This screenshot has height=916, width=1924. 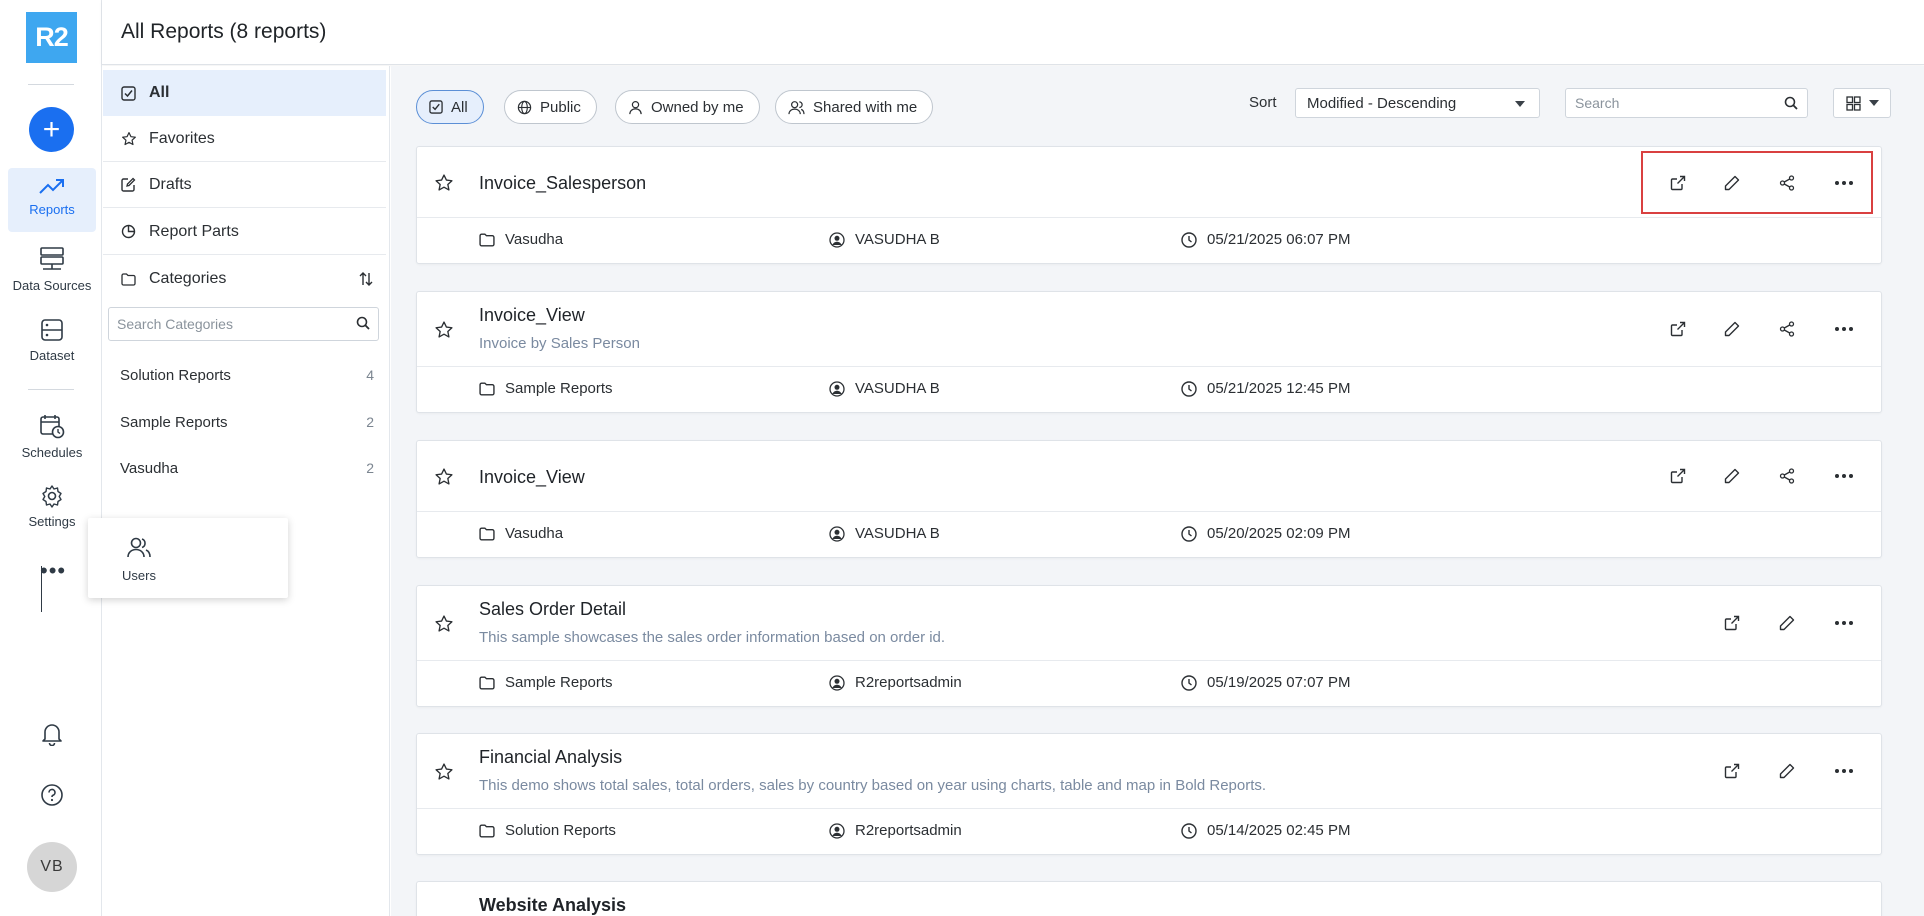 I want to click on filter-chip-public: Public, so click(x=550, y=107).